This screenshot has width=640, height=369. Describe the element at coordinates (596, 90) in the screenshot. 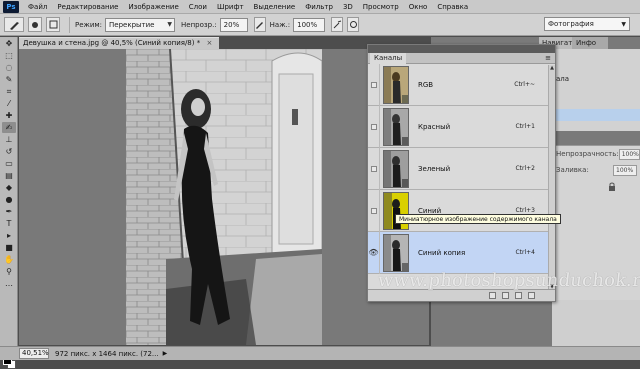

I see `navigator-panel: ала` at that location.